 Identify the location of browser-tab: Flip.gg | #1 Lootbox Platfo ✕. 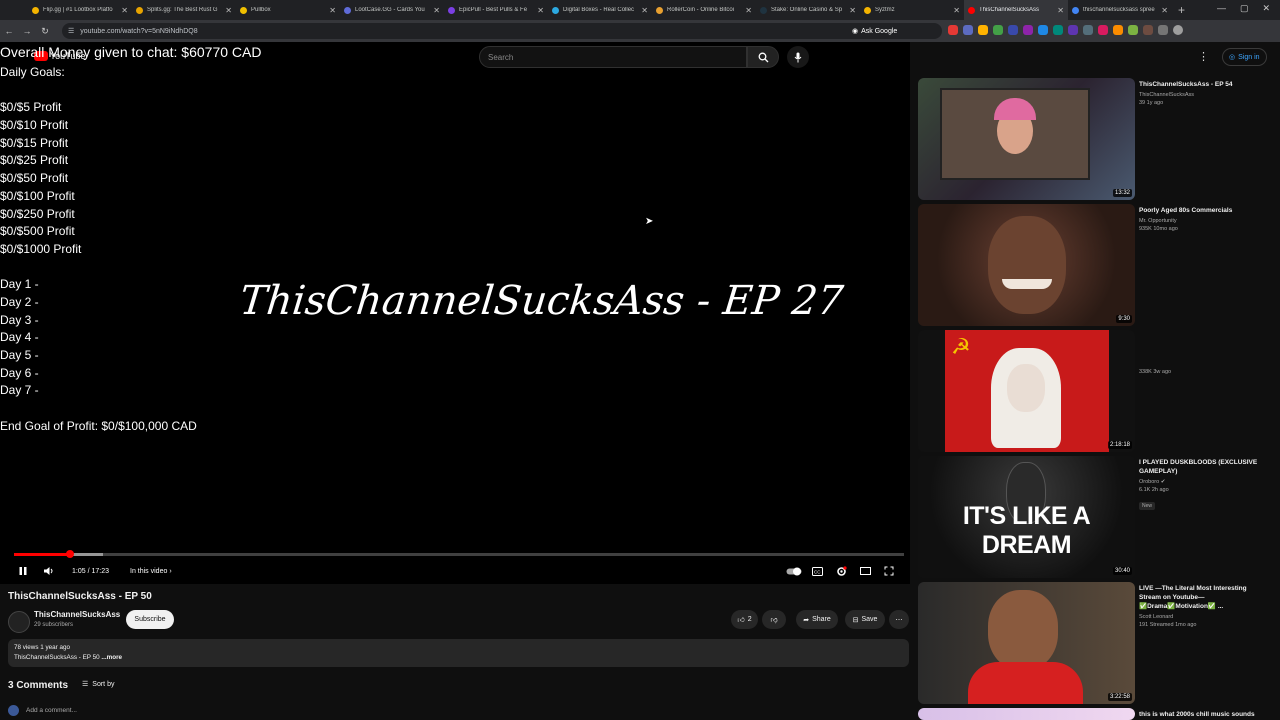
(80, 10).